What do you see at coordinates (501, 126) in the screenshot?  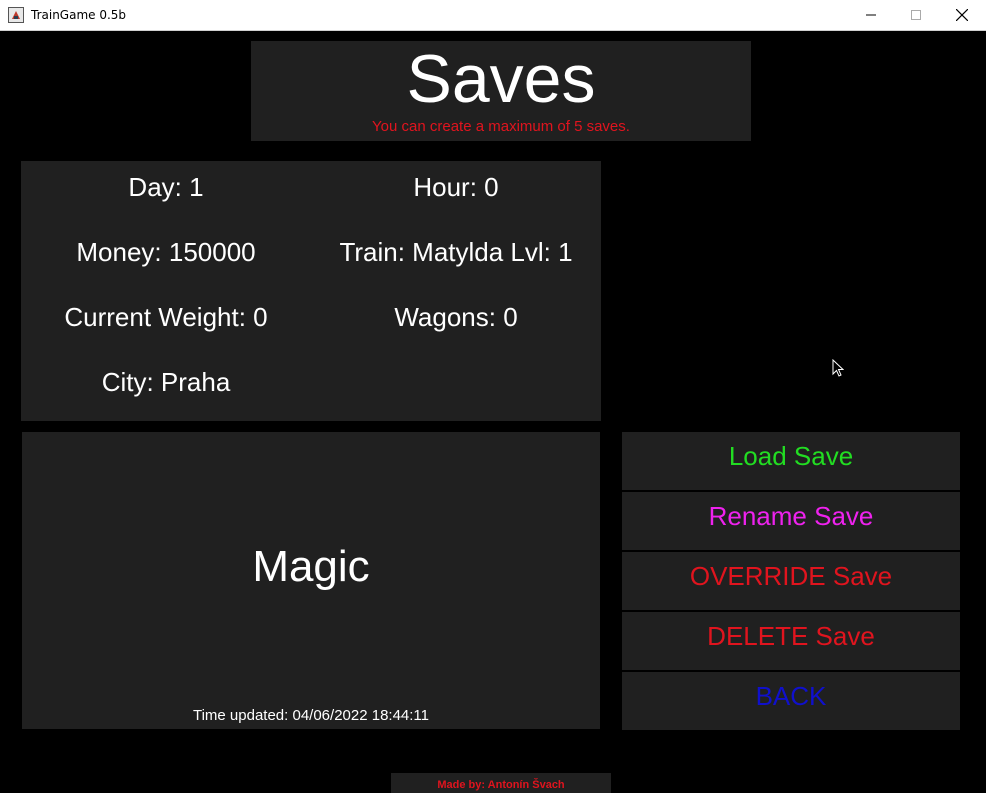 I see `max-saves-notice: You can create a maximum of 5 saves.` at bounding box center [501, 126].